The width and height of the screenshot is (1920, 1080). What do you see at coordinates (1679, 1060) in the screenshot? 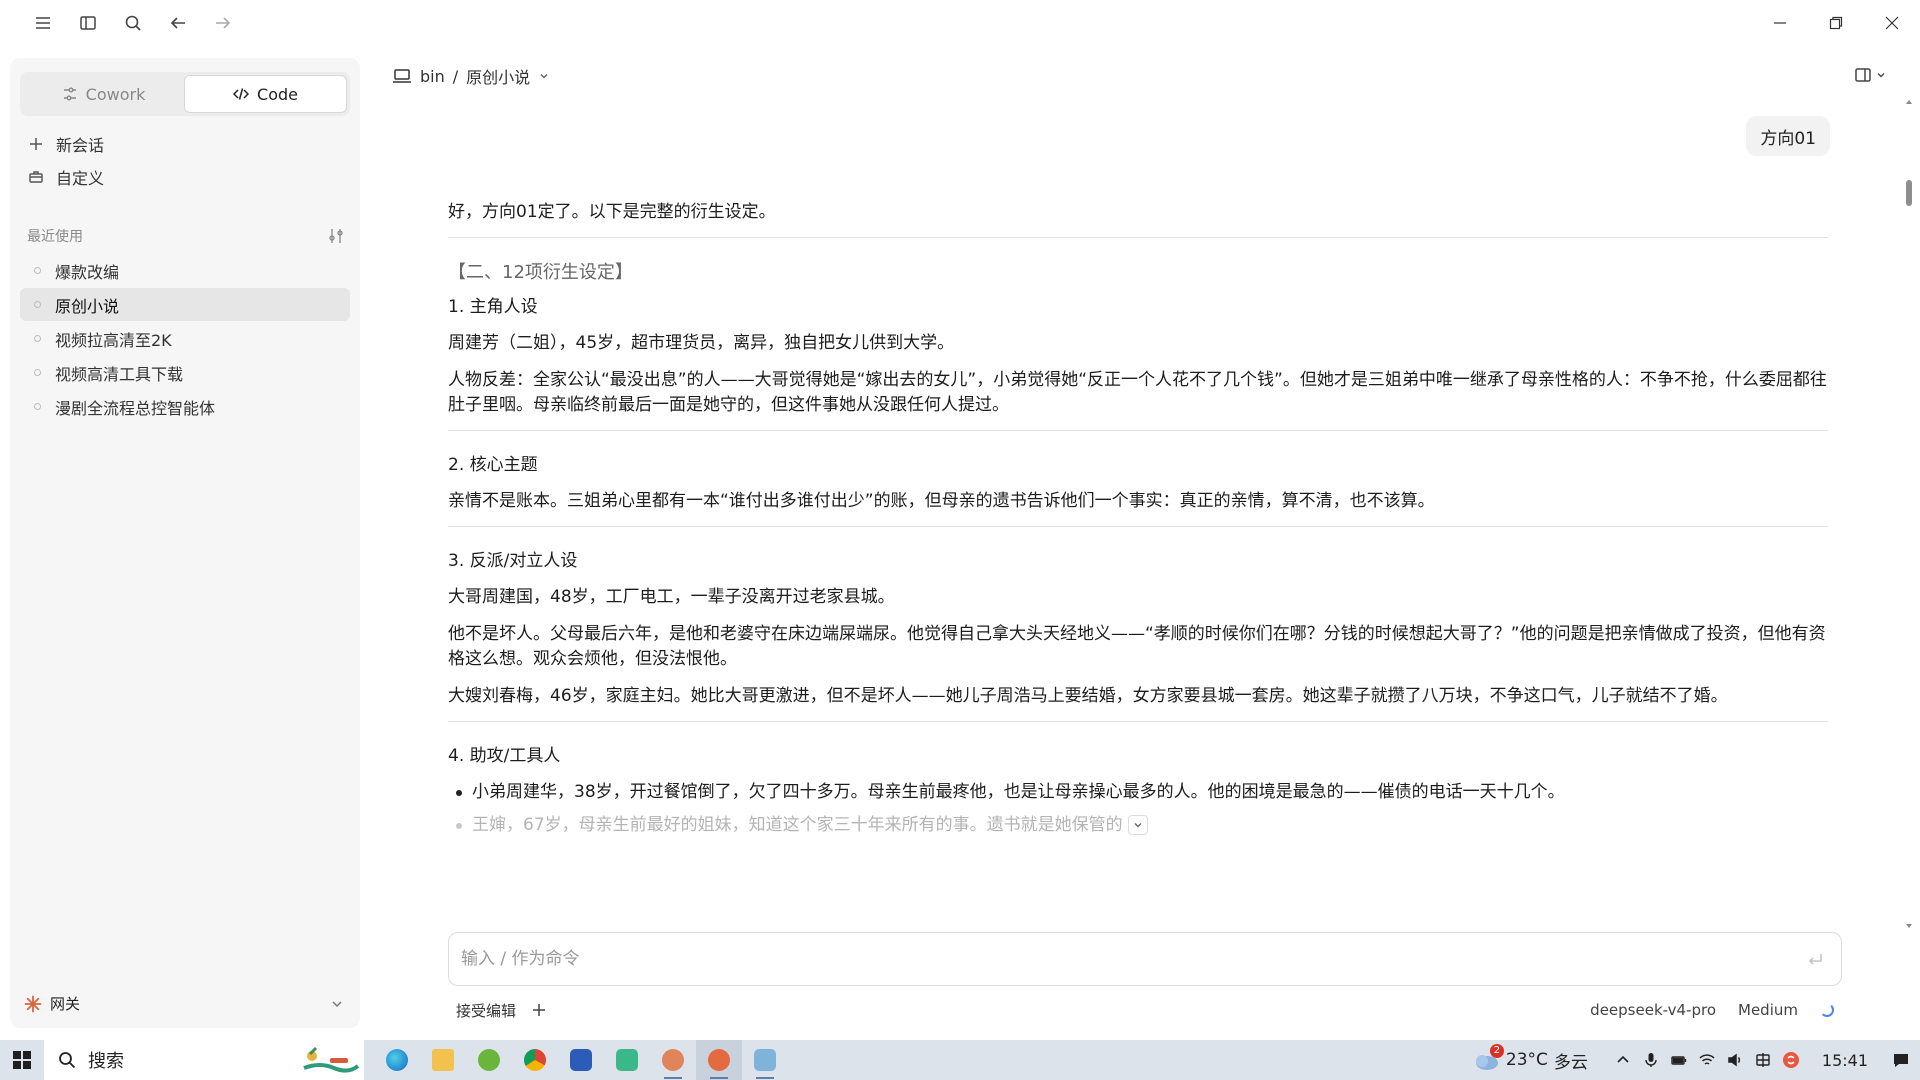
I see `battery-icon` at bounding box center [1679, 1060].